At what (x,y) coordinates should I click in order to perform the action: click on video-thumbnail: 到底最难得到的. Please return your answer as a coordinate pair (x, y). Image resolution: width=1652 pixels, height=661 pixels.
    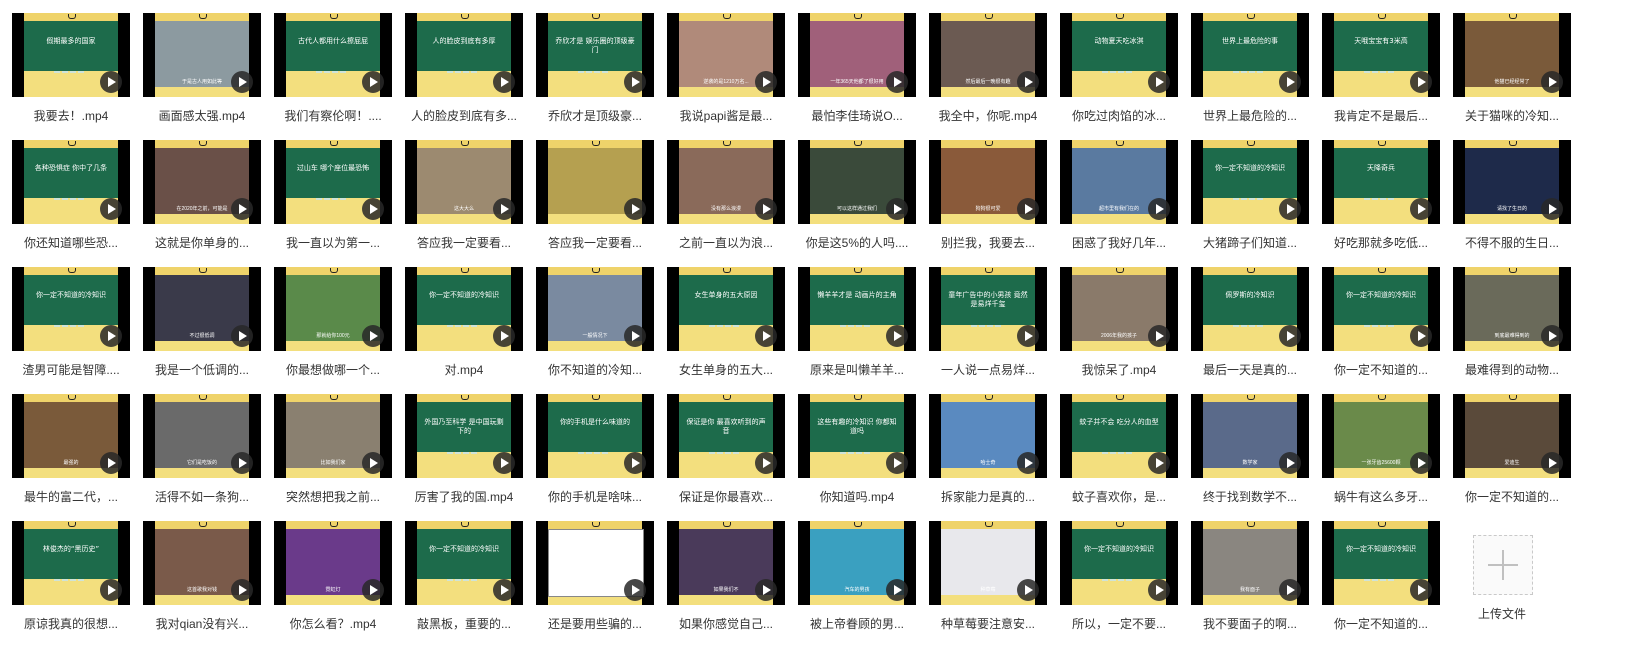
    Looking at the image, I should click on (1512, 309).